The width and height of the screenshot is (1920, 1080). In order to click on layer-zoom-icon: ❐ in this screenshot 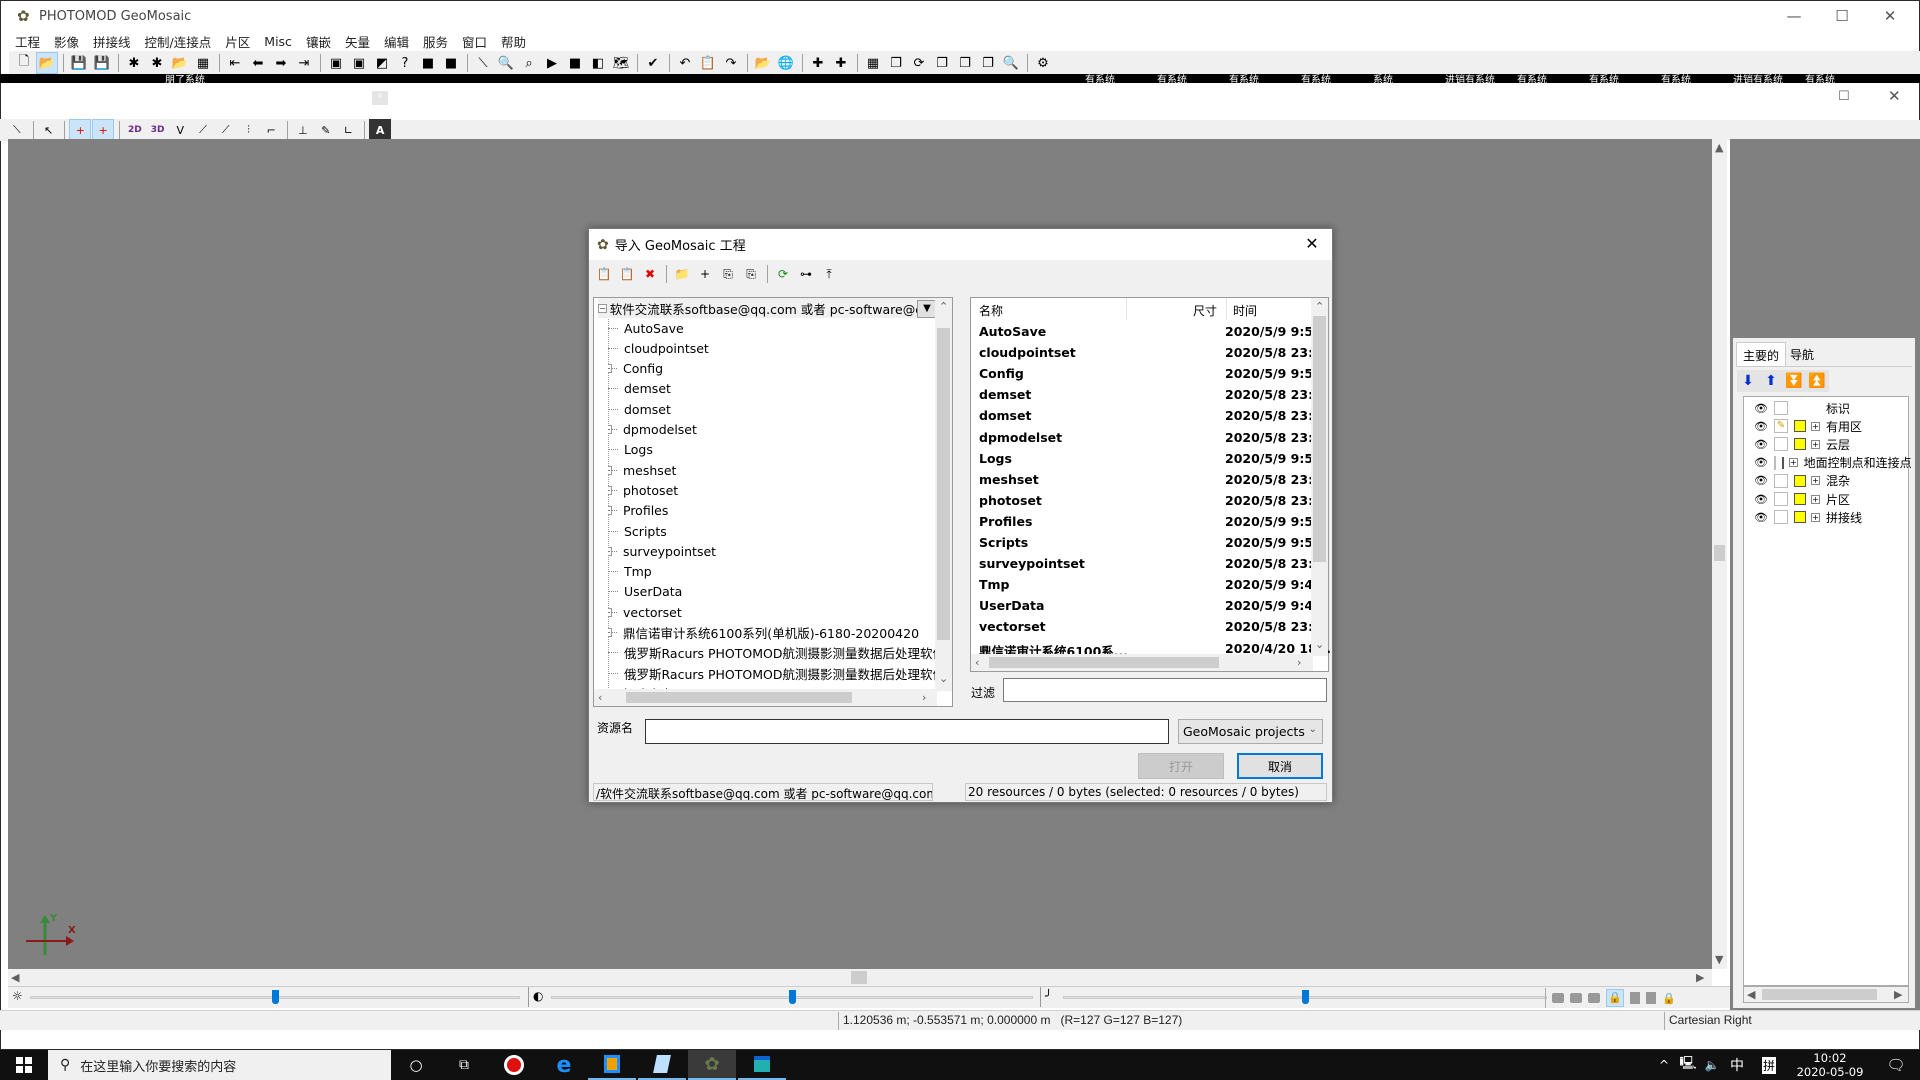, I will do `click(988, 63)`.